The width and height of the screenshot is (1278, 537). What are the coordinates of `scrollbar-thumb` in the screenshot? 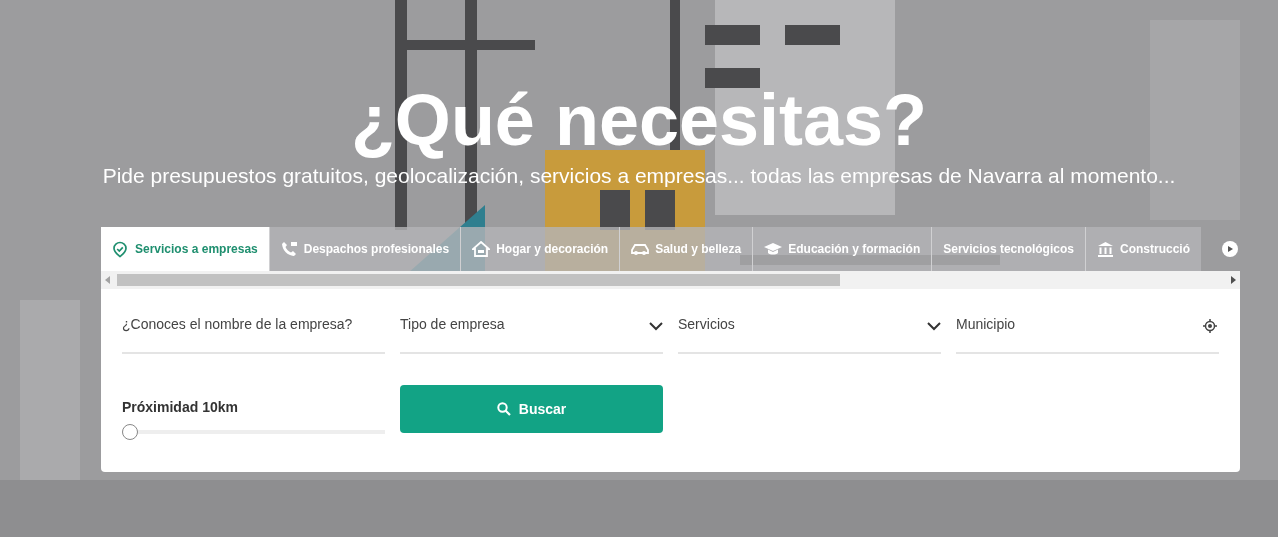 It's located at (478, 280).